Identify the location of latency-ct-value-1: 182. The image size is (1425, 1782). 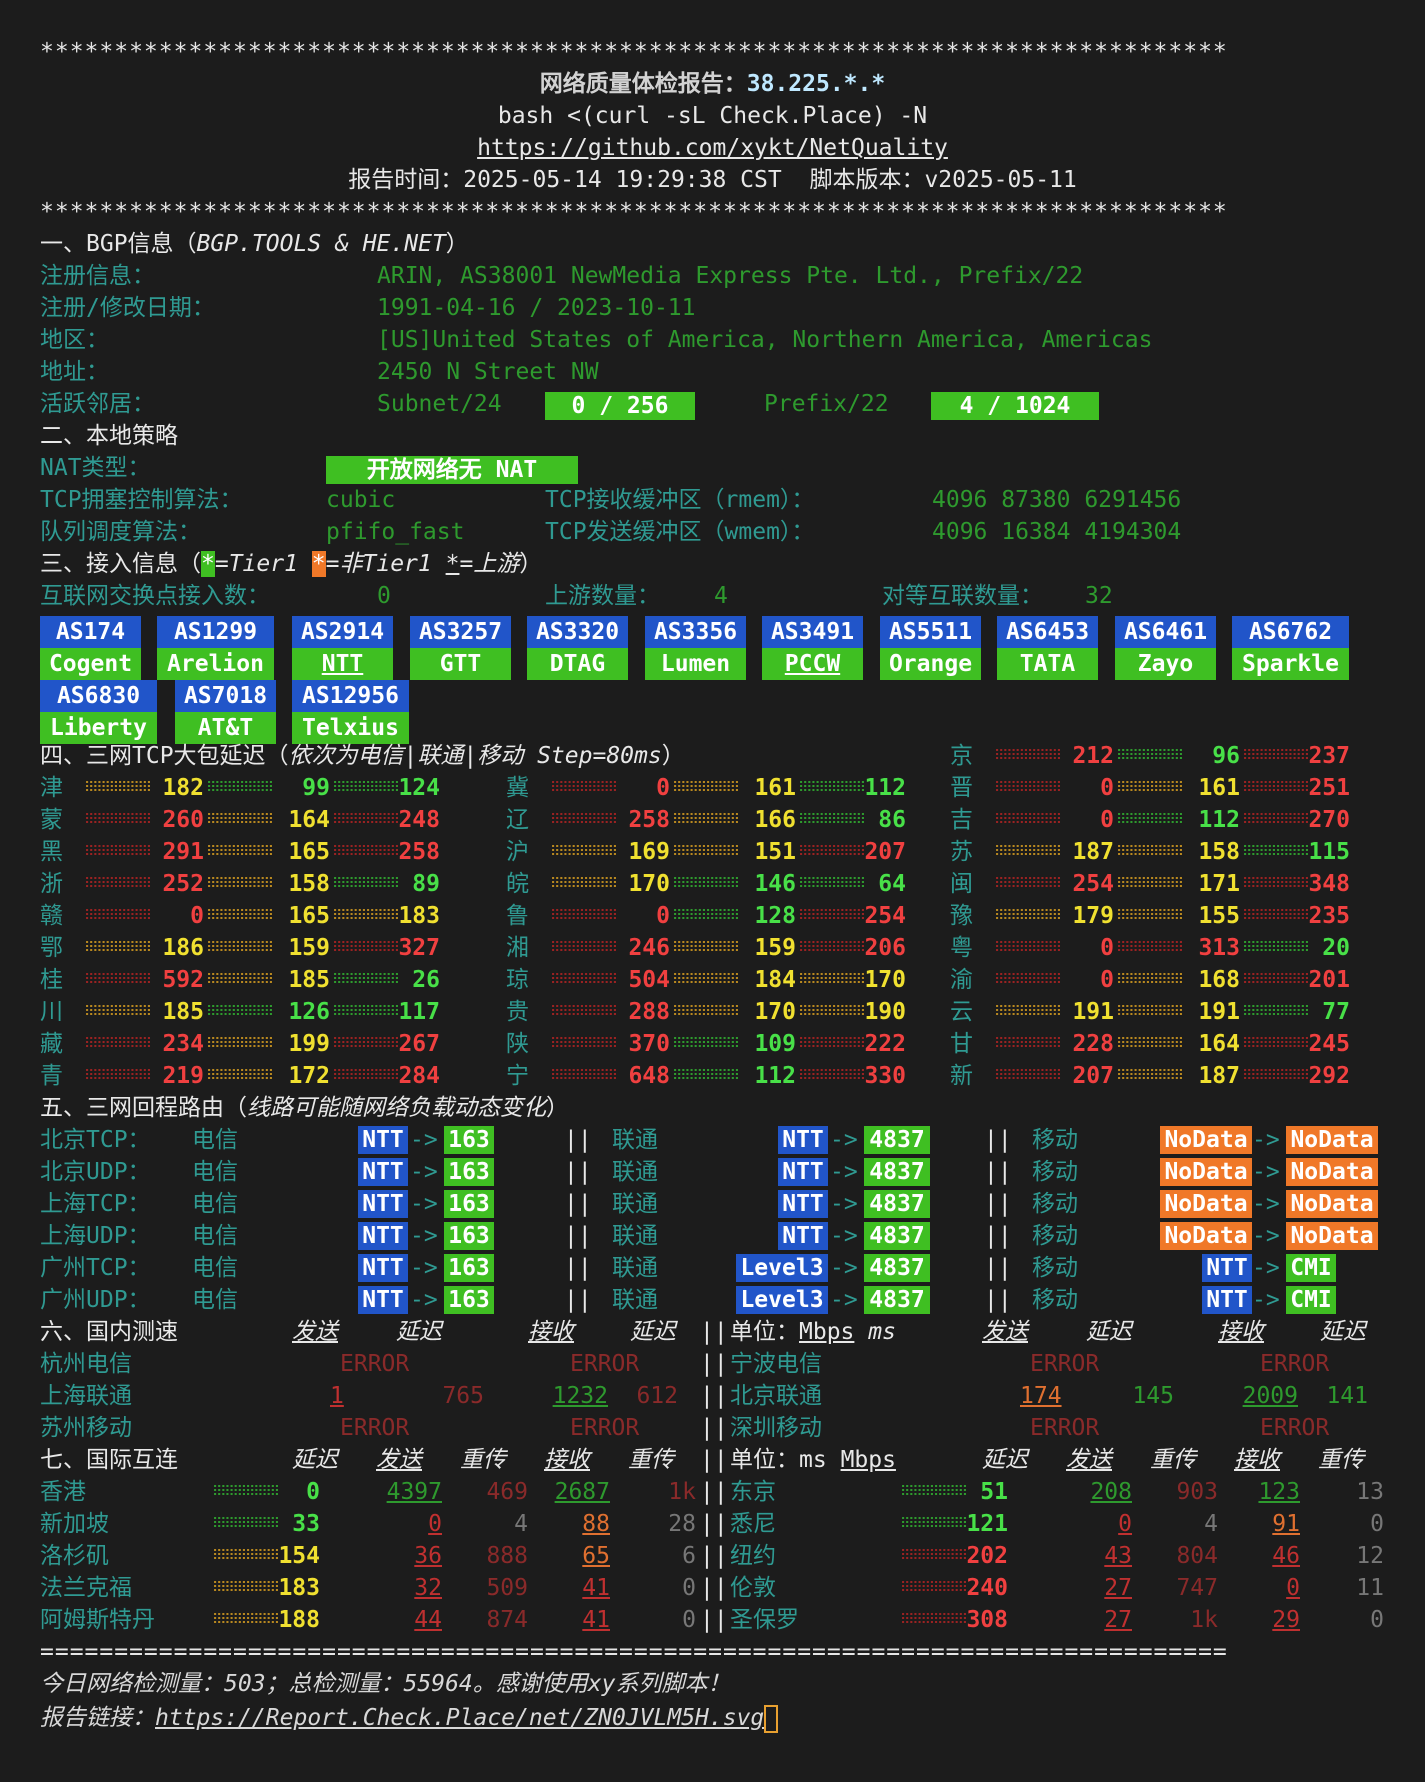
(183, 788).